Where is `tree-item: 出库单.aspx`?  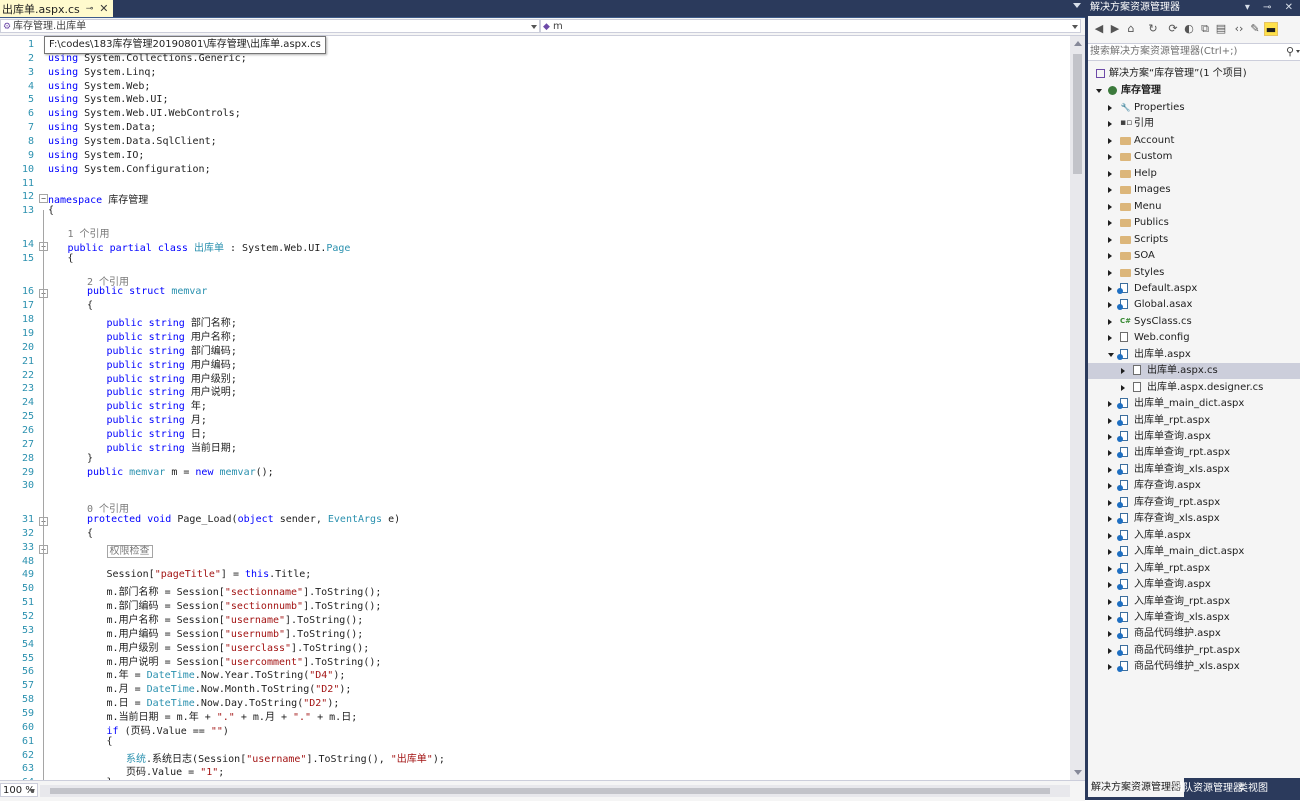
tree-item: 出库单.aspx is located at coordinates (1194, 355).